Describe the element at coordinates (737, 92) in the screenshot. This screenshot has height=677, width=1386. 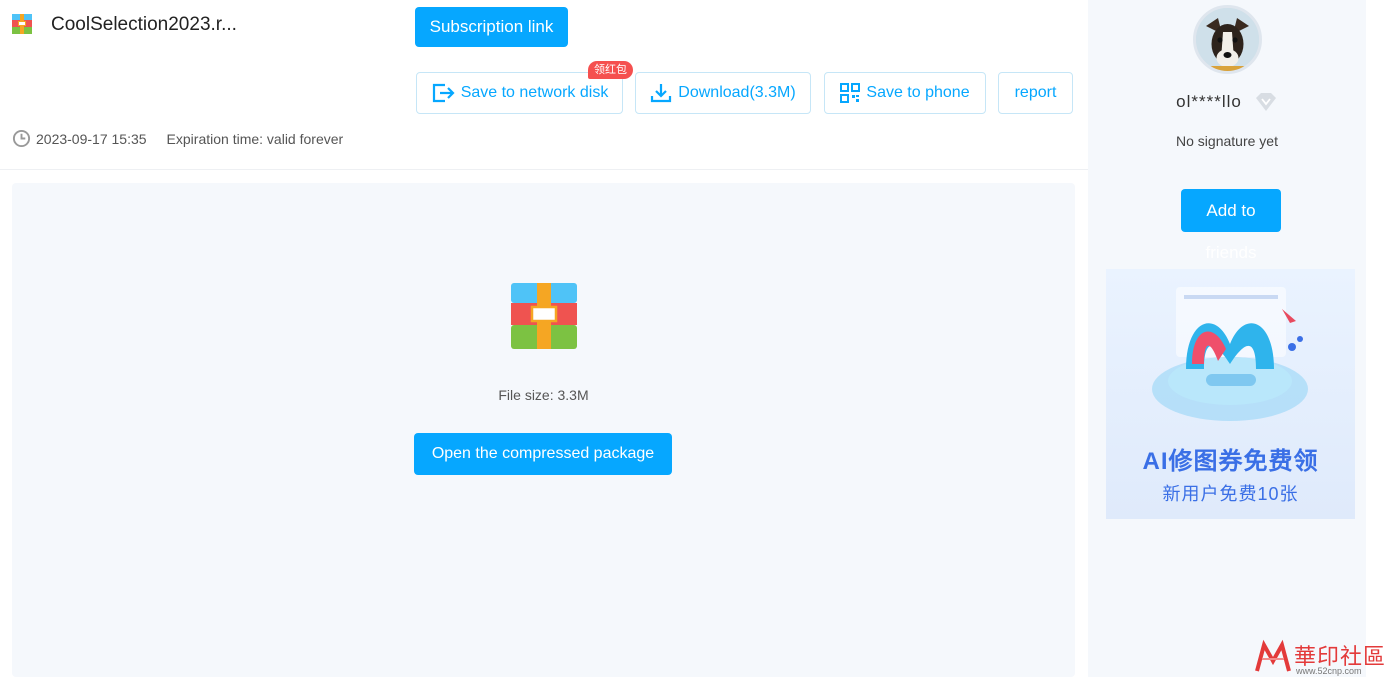
I see `download-label: Download(3.3M)` at that location.